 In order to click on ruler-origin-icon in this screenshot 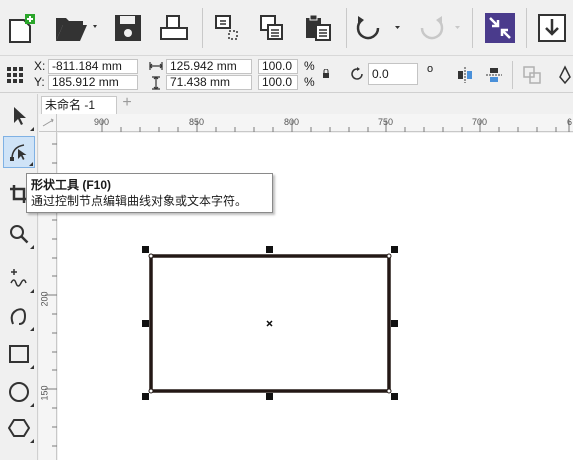, I will do `click(48, 122)`.